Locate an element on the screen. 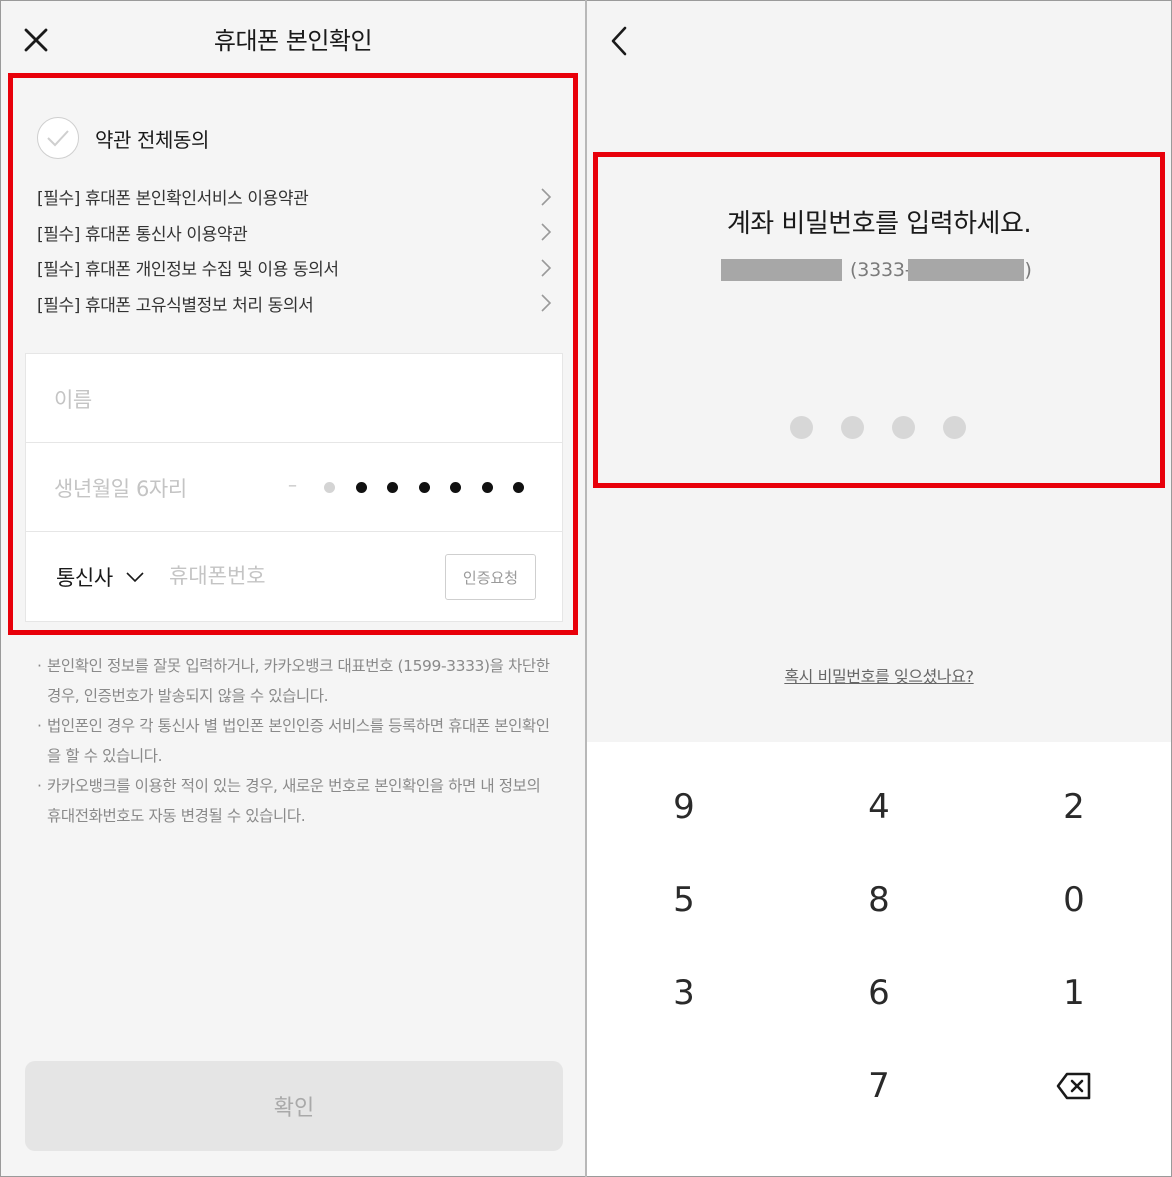 Image resolution: width=1172 pixels, height=1177 pixels. backspace-key is located at coordinates (1074, 1085).